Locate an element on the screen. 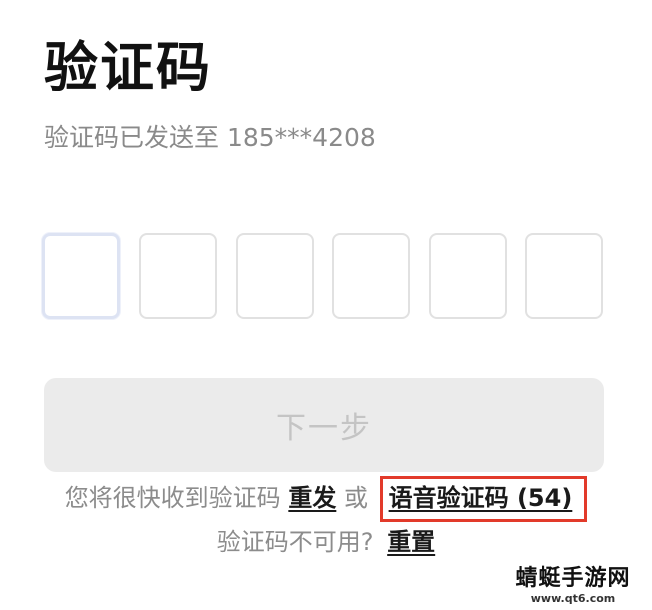 The height and width of the screenshot is (610, 652). resend-hint-row: 您将很快收到验证码 重发 或 语音验证码 (54) is located at coordinates (326, 499).